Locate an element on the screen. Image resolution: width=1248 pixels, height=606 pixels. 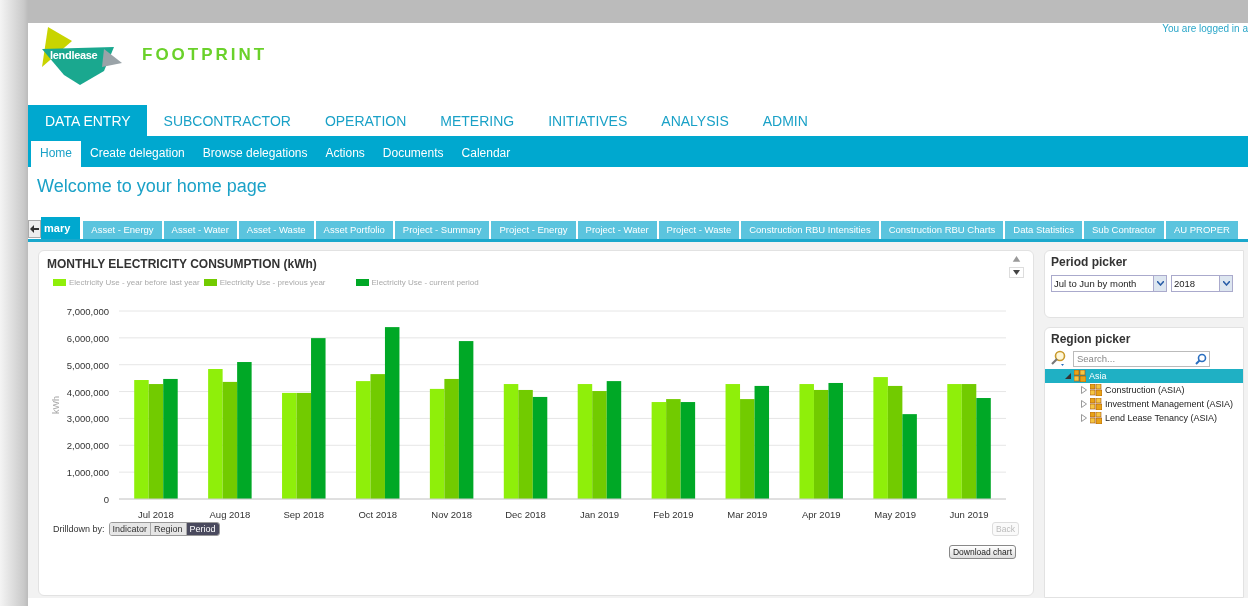
scroll-left-button is located at coordinates (34, 229).